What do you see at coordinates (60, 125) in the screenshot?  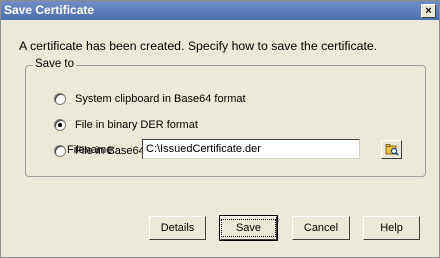 I see `binary-der-radio` at bounding box center [60, 125].